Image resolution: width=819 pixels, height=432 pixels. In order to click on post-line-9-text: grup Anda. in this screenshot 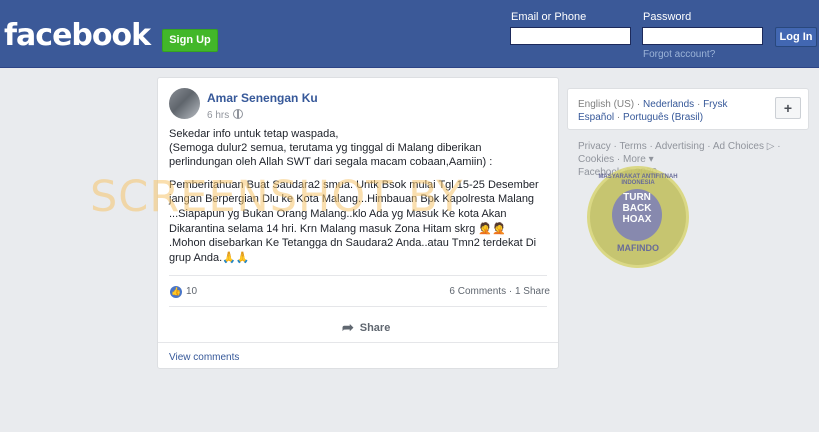, I will do `click(196, 258)`.